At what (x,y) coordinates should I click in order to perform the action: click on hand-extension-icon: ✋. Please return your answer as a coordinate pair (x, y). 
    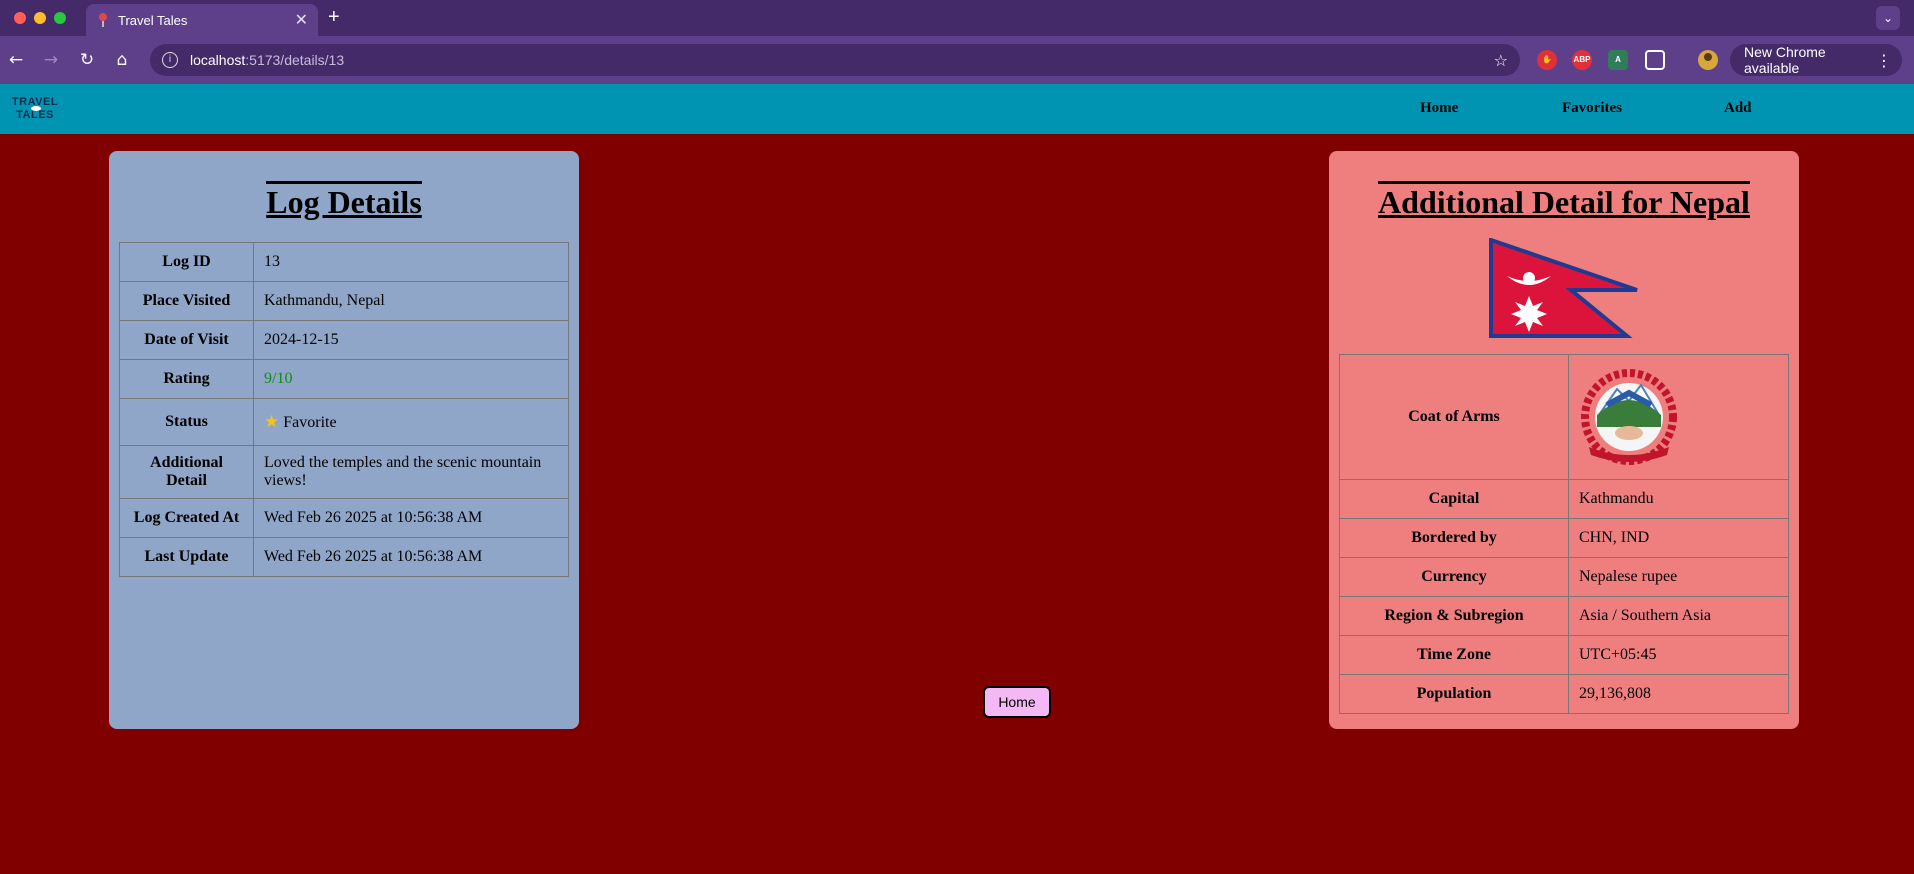
    Looking at the image, I should click on (1547, 60).